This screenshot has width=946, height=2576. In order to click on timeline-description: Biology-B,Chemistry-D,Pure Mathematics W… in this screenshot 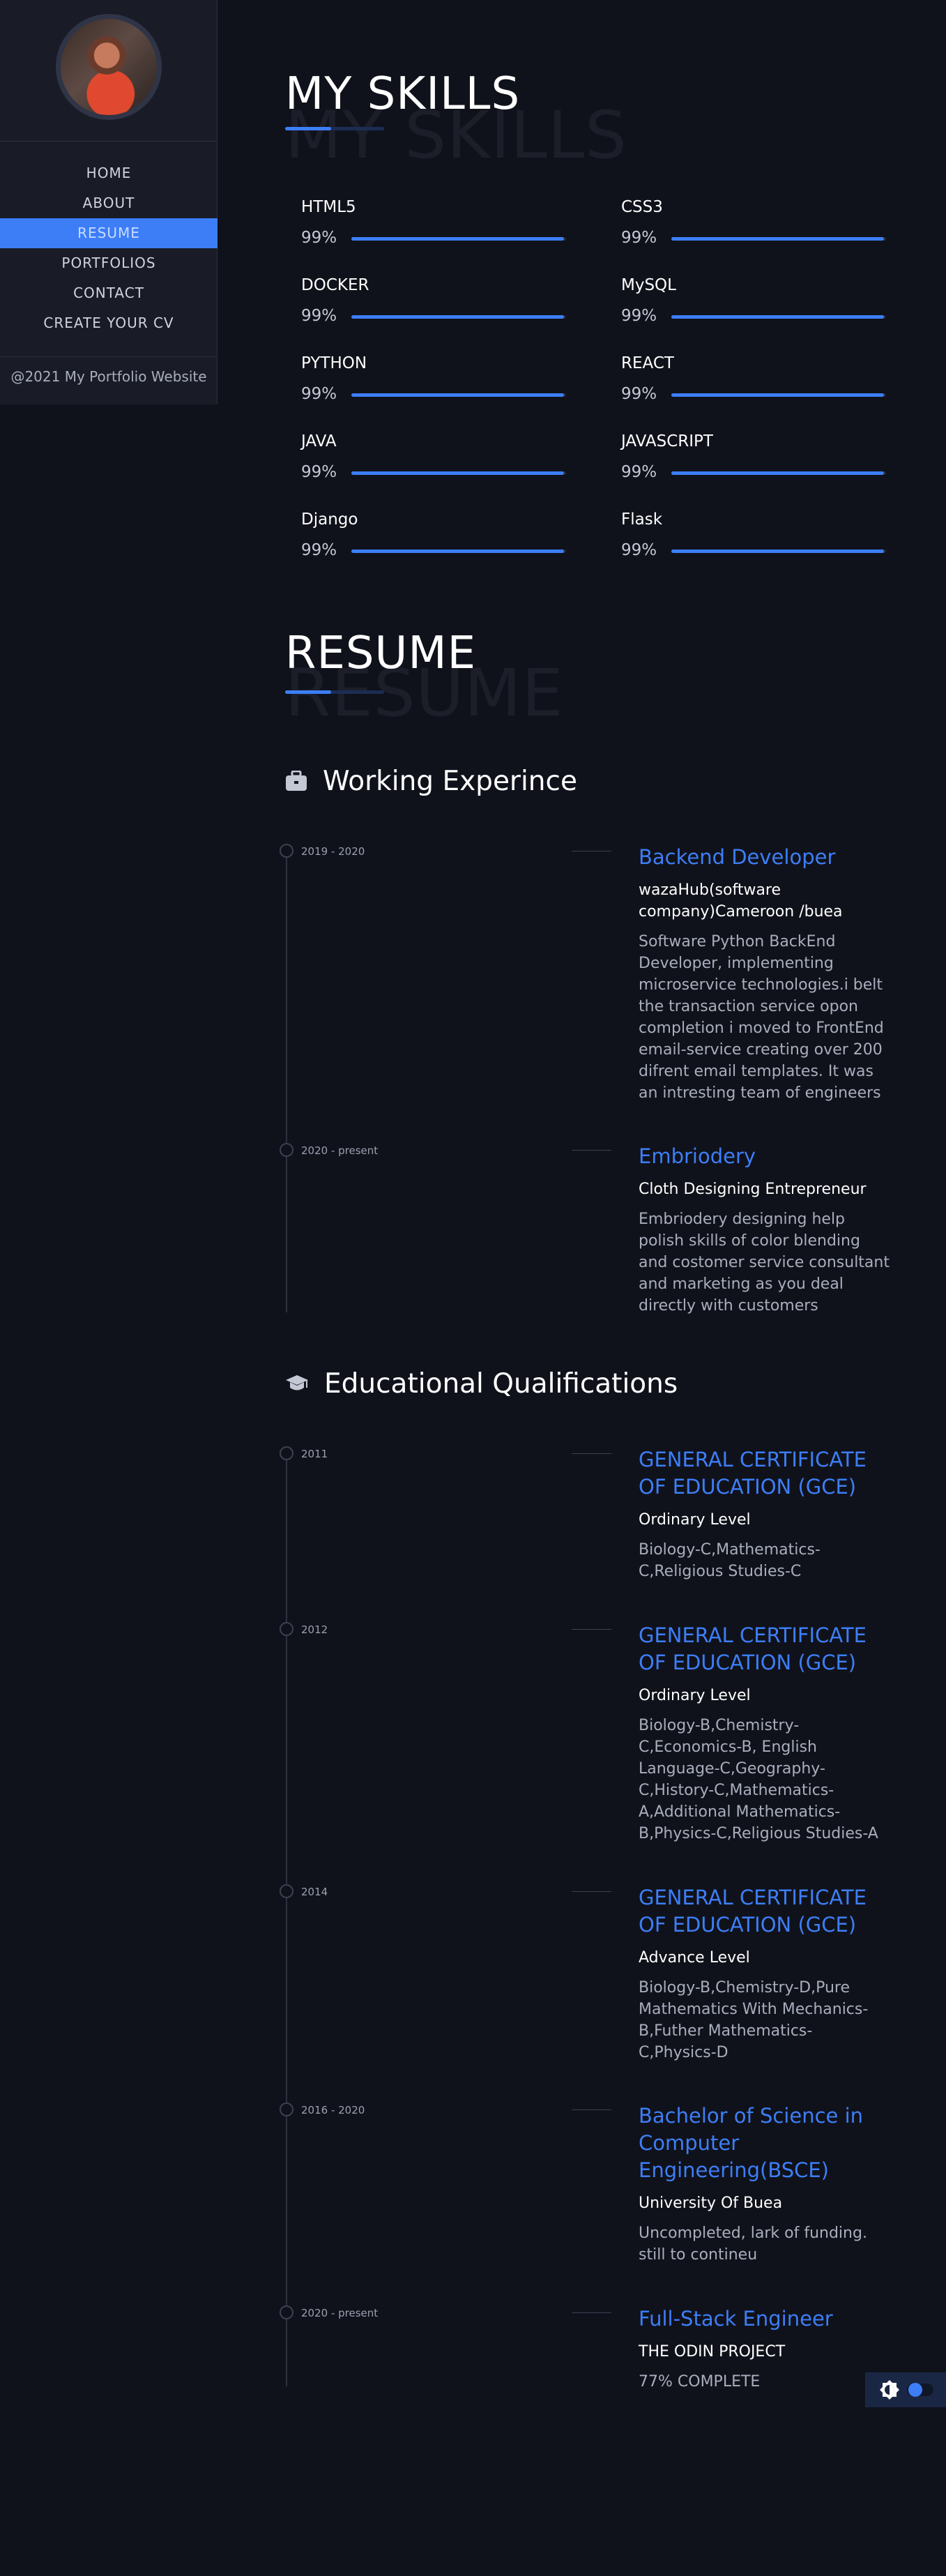, I will do `click(754, 2020)`.